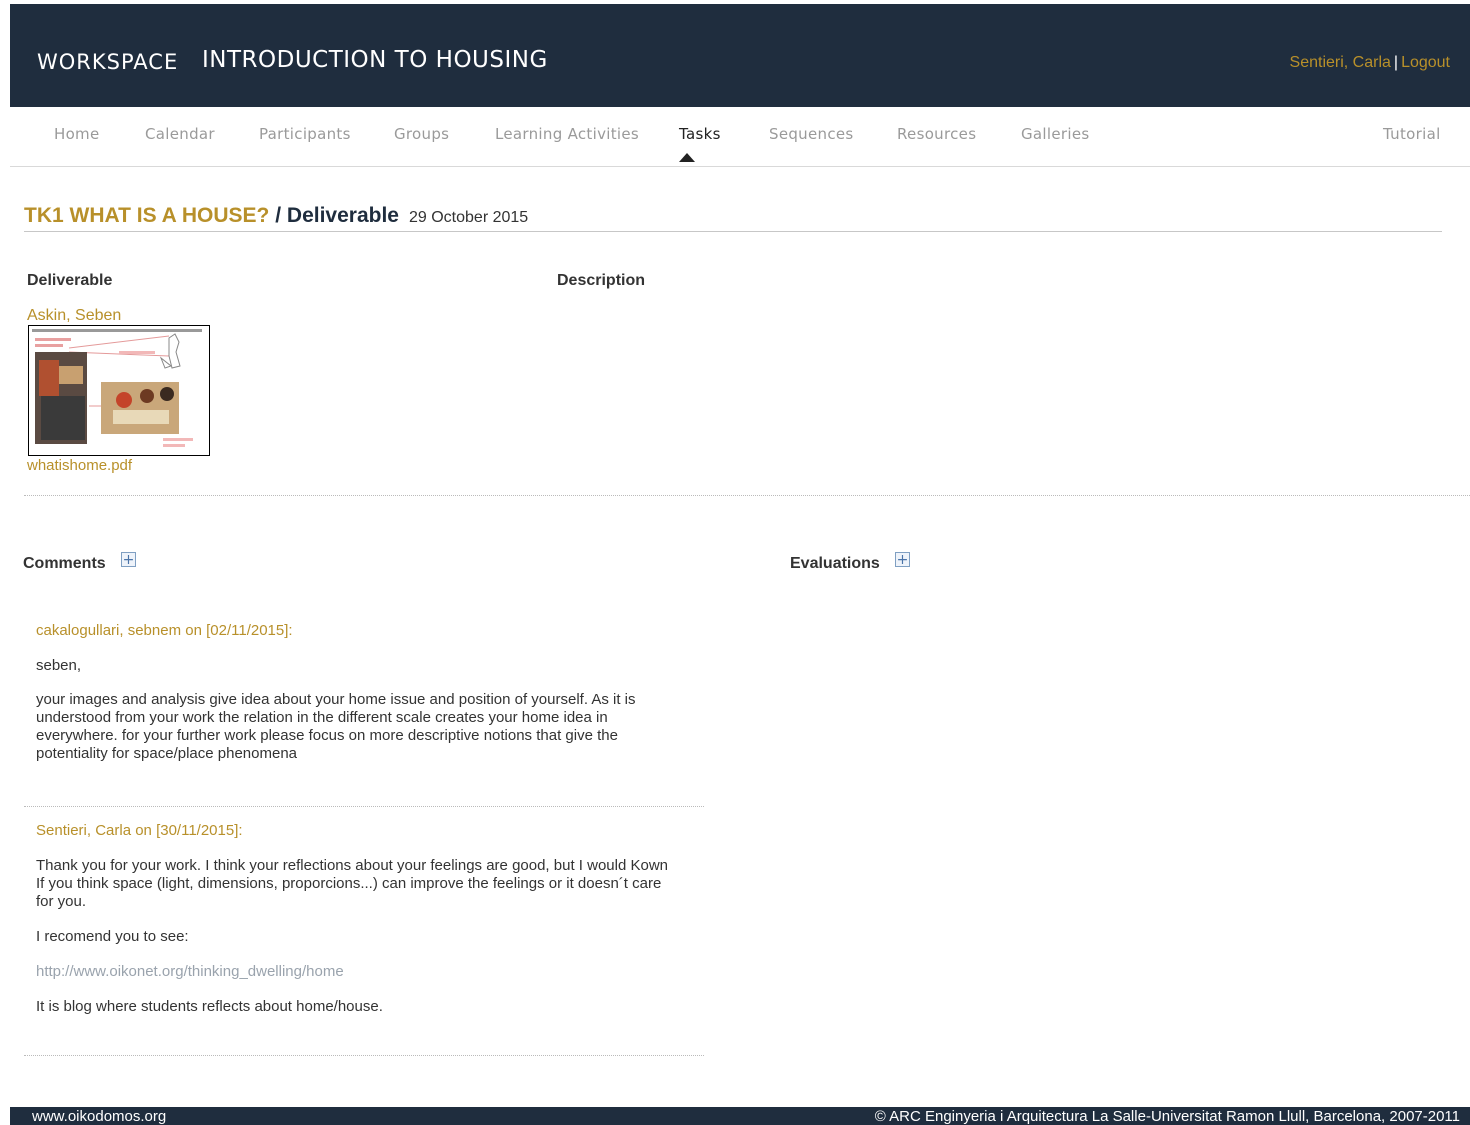 The image size is (1470, 1125). What do you see at coordinates (1412, 134) in the screenshot?
I see `nav-item-tutorial: Tutorial` at bounding box center [1412, 134].